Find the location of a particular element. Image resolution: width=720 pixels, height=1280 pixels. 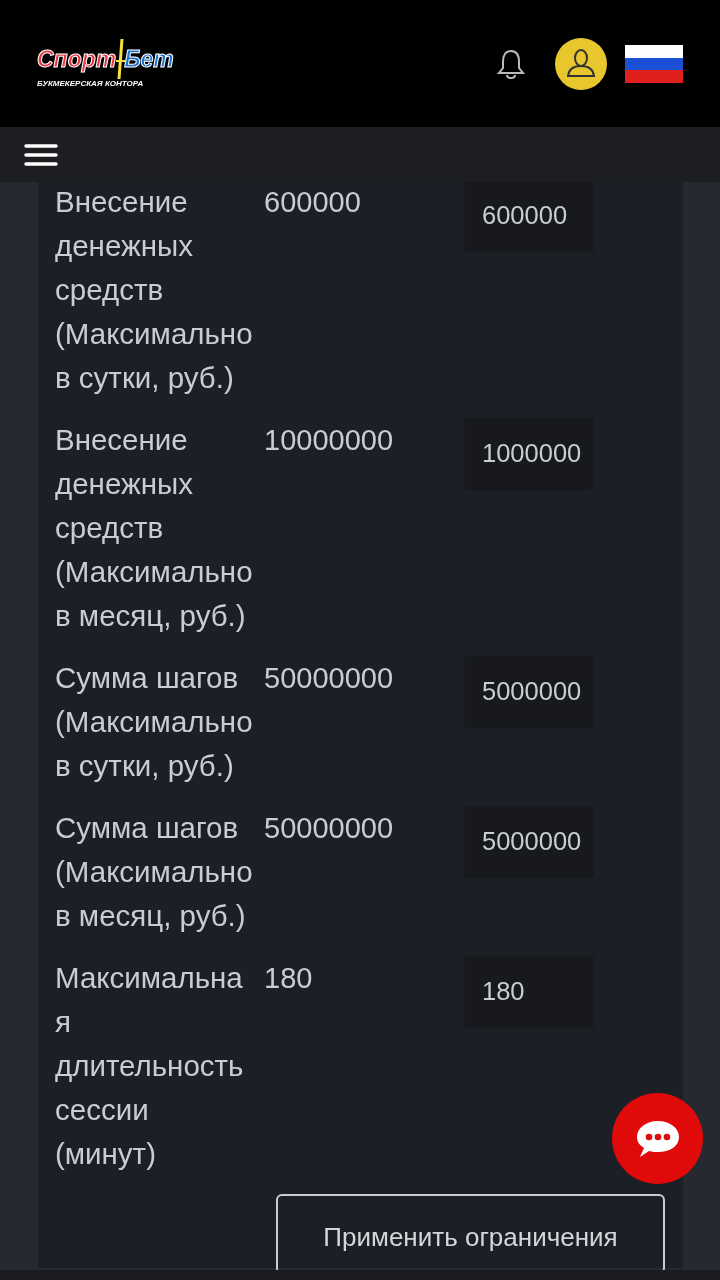

limit-label: Сумма шагов (Максимально в сутки, руб.) is located at coordinates (154, 722).